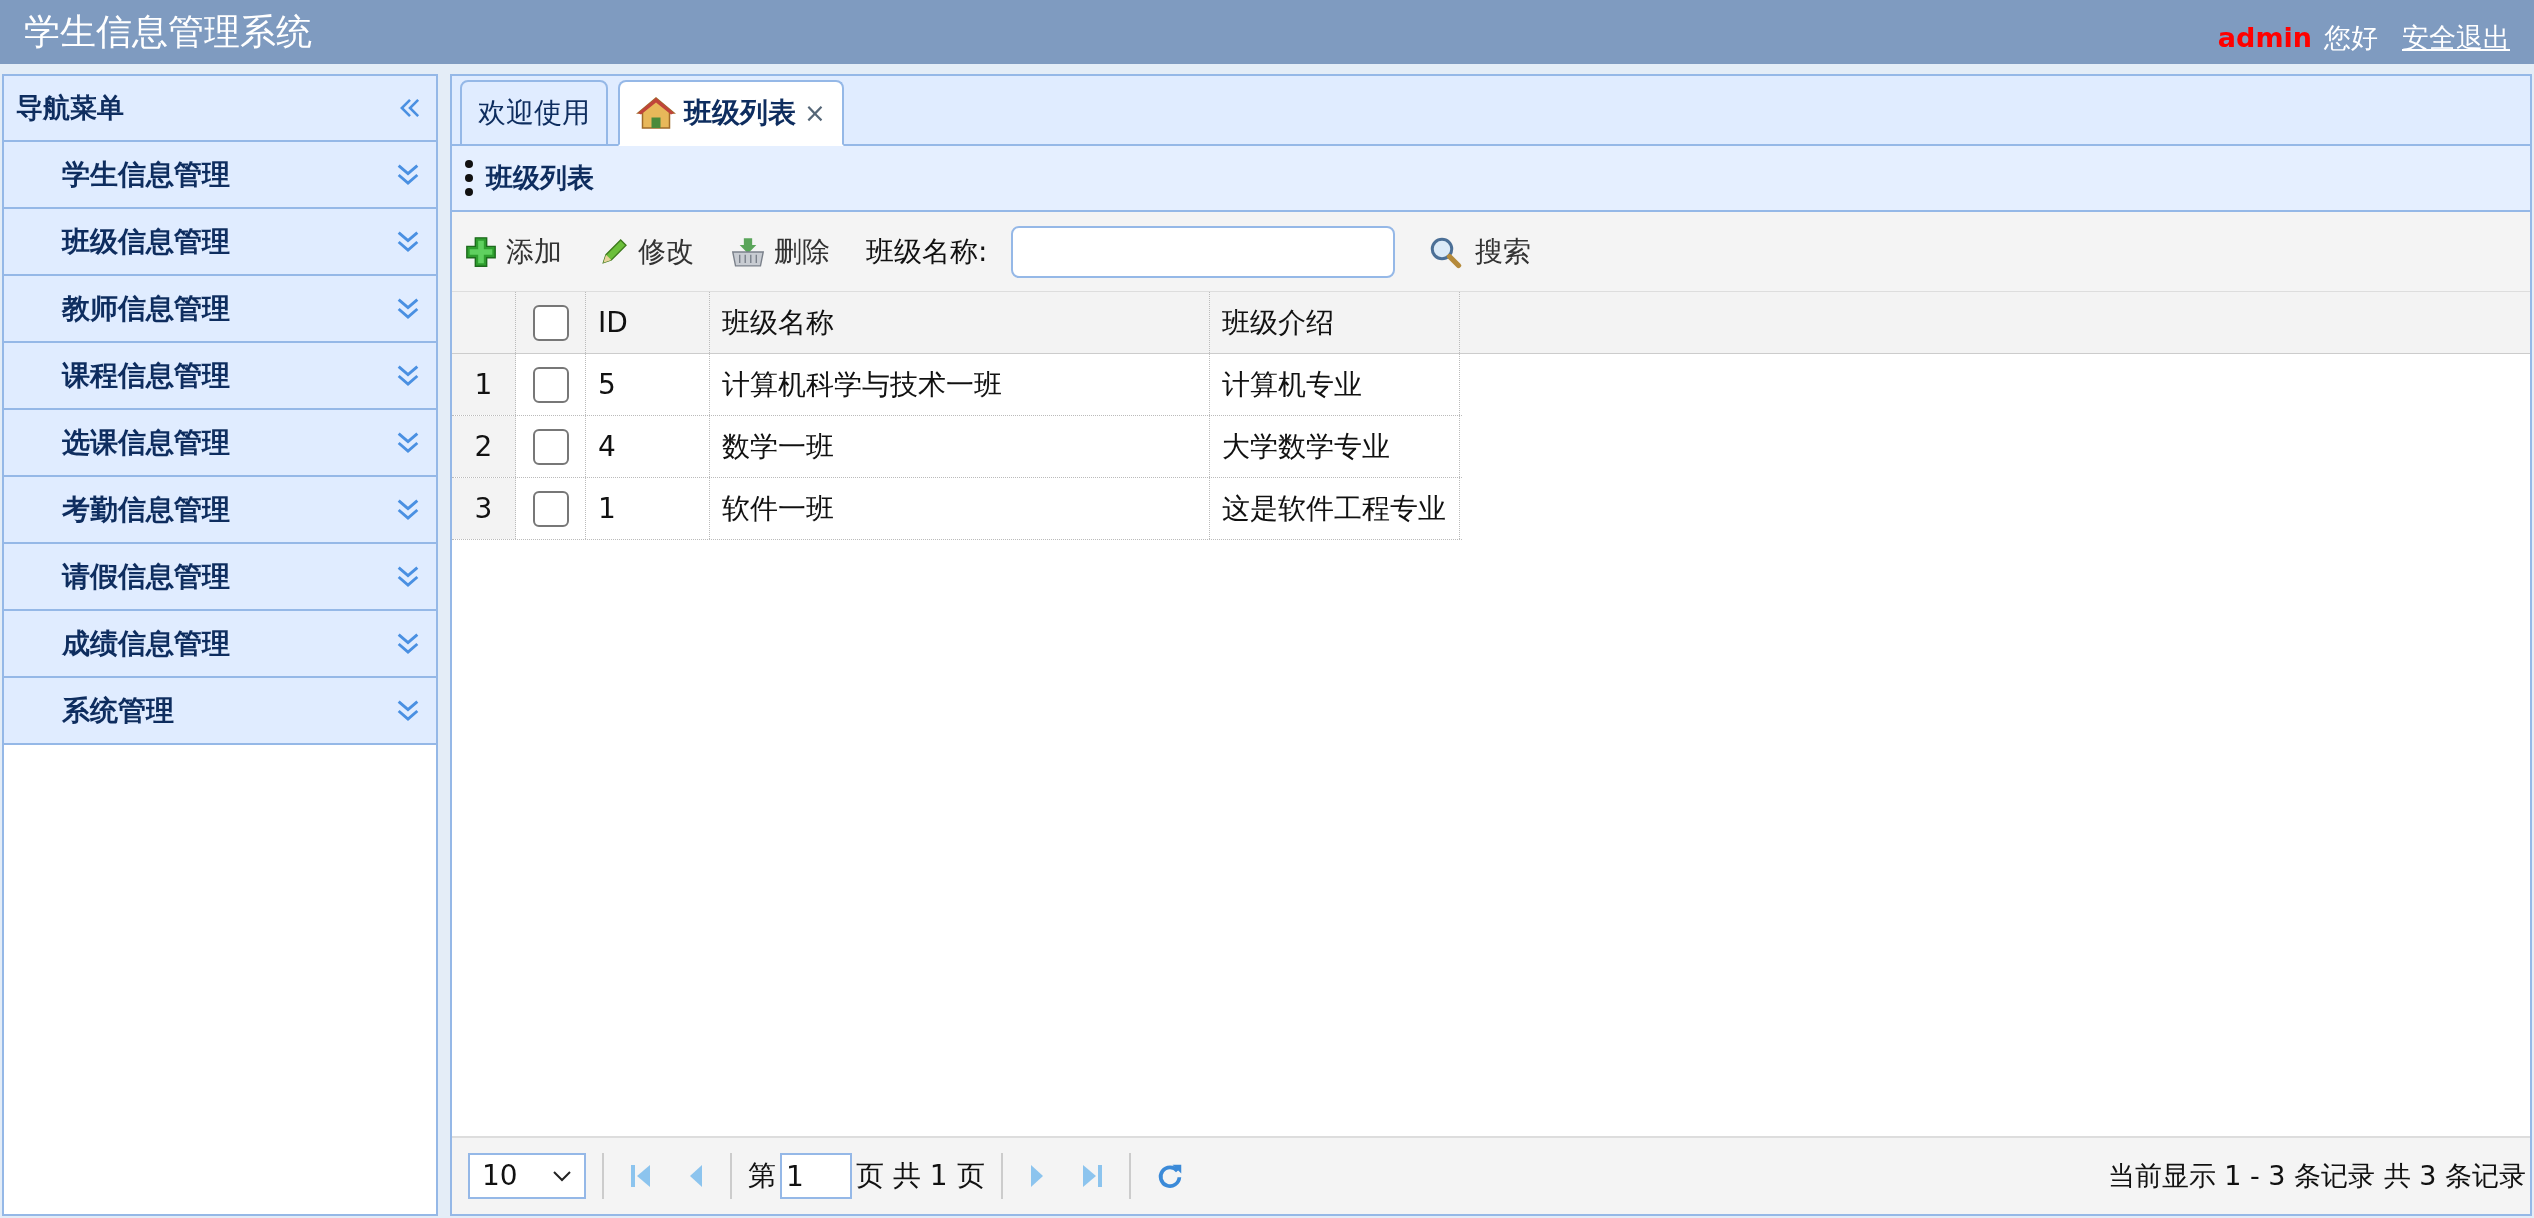 Image resolution: width=2534 pixels, height=1218 pixels. Describe the element at coordinates (778, 508) in the screenshot. I see `table-cell-text: 软件一班` at that location.